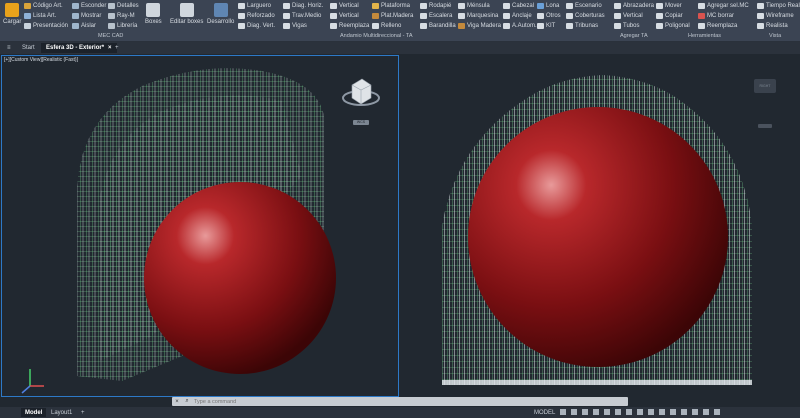 The width and height of the screenshot is (800, 418). Describe the element at coordinates (220, 16) in the screenshot. I see `desarrollo-button: Desarrollo` at that location.